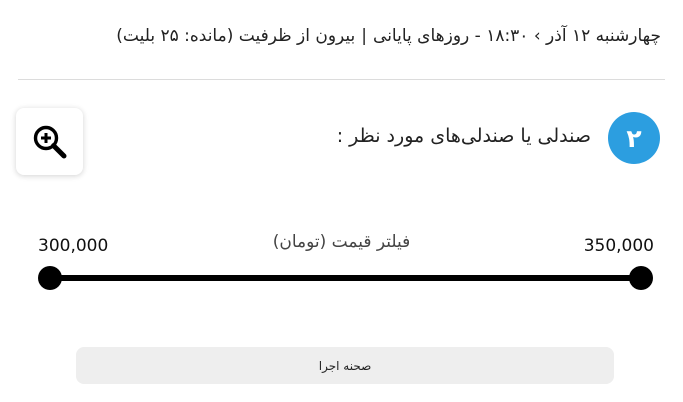 Image resolution: width=683 pixels, height=402 pixels. Describe the element at coordinates (50, 278) in the screenshot. I see `price-slider-min-handle` at that location.